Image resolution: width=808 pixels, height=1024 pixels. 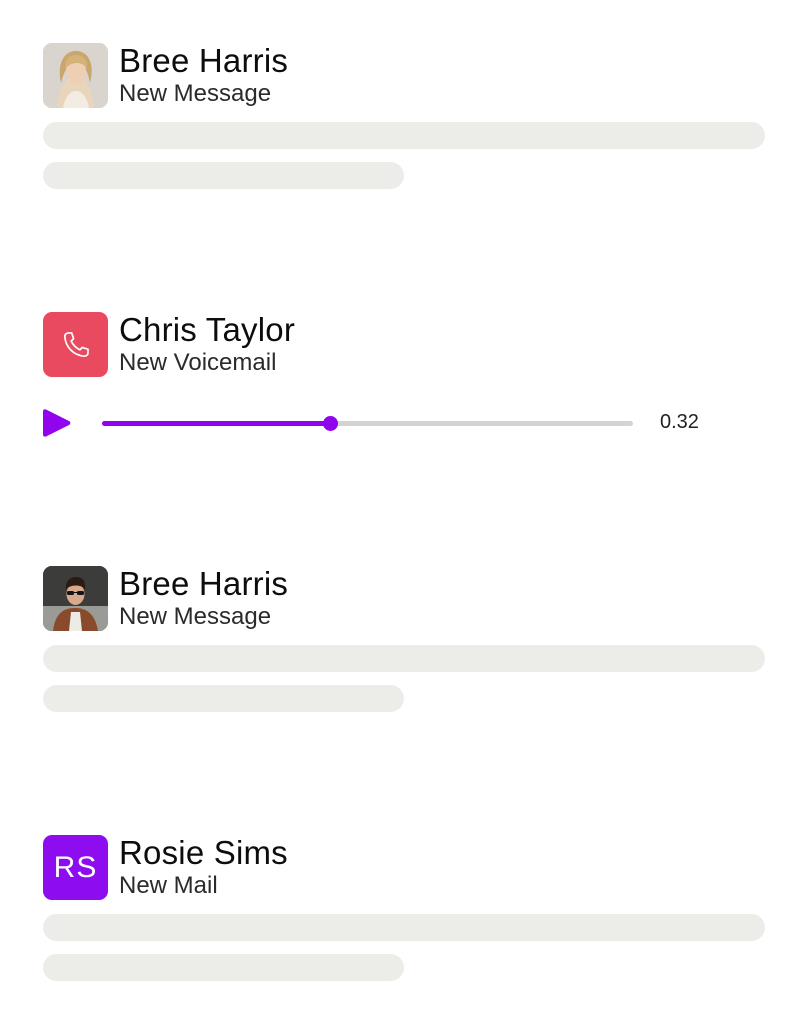 I want to click on voicemail-player: 0.32, so click(x=404, y=423).